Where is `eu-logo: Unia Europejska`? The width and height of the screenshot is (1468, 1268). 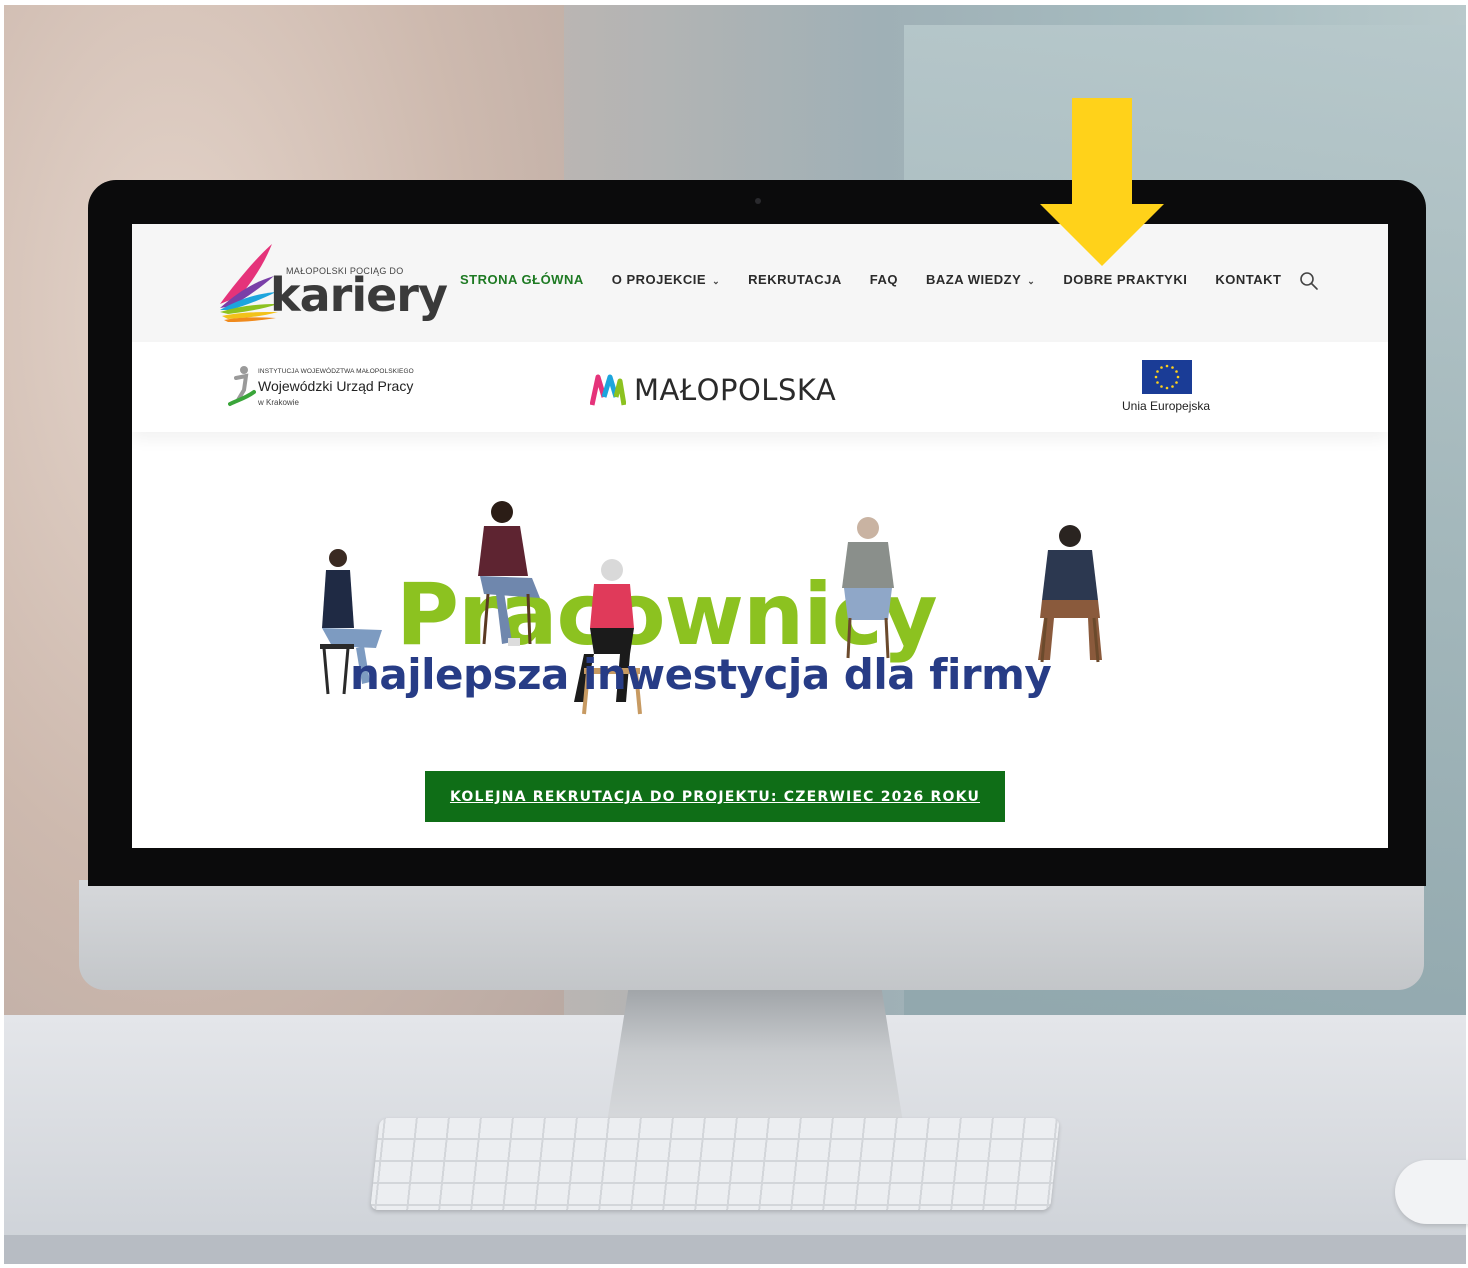
eu-logo: Unia Europejska is located at coordinates (1167, 390).